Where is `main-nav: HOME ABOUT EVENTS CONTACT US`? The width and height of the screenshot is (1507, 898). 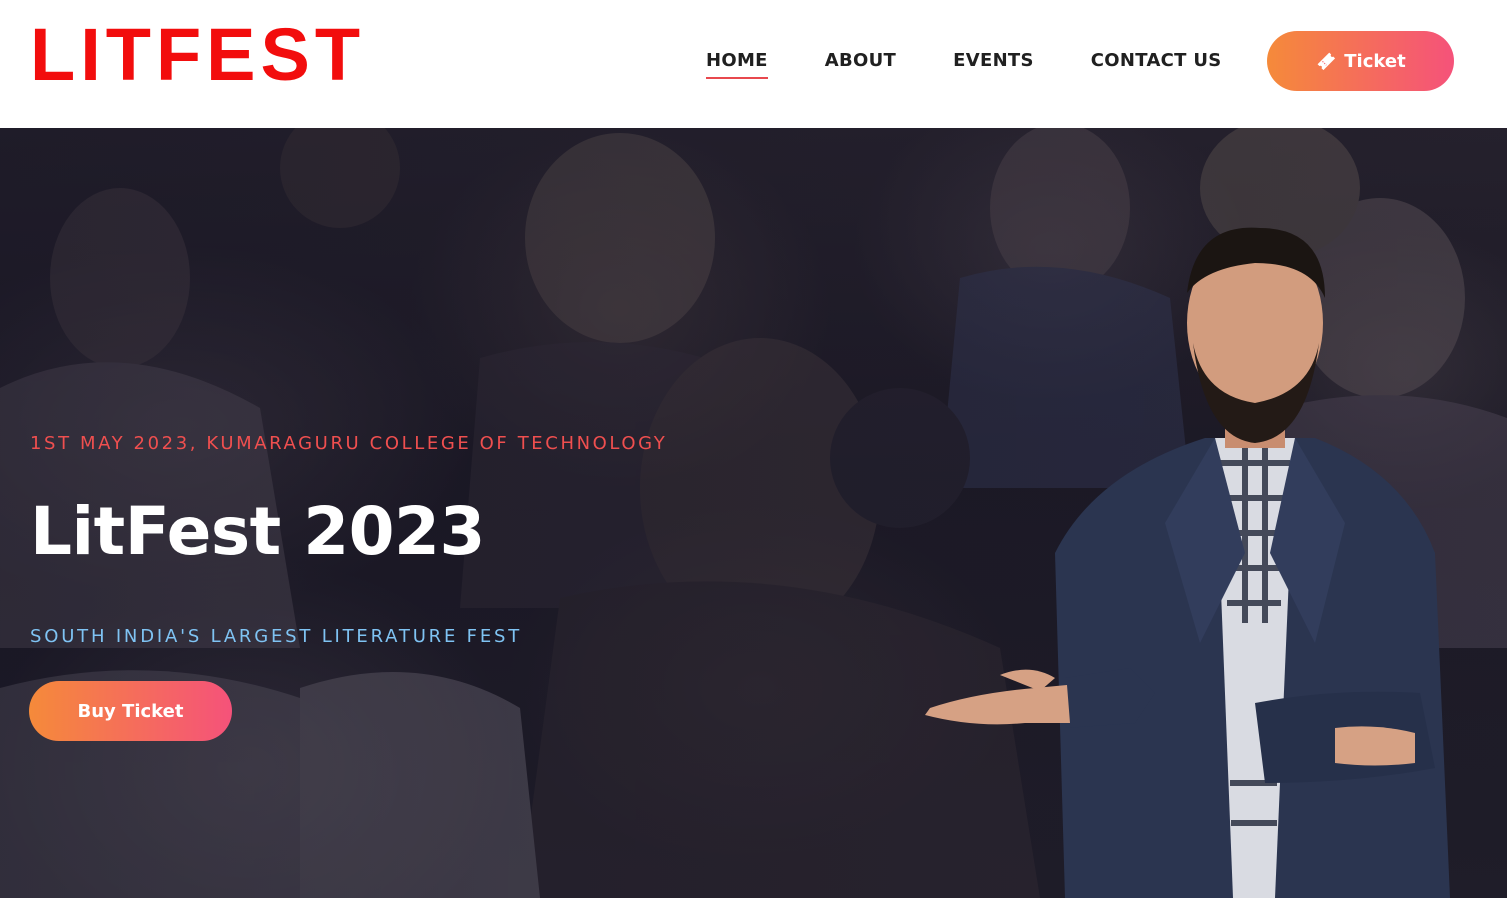
main-nav: HOME ABOUT EVENTS CONTACT US is located at coordinates (964, 64).